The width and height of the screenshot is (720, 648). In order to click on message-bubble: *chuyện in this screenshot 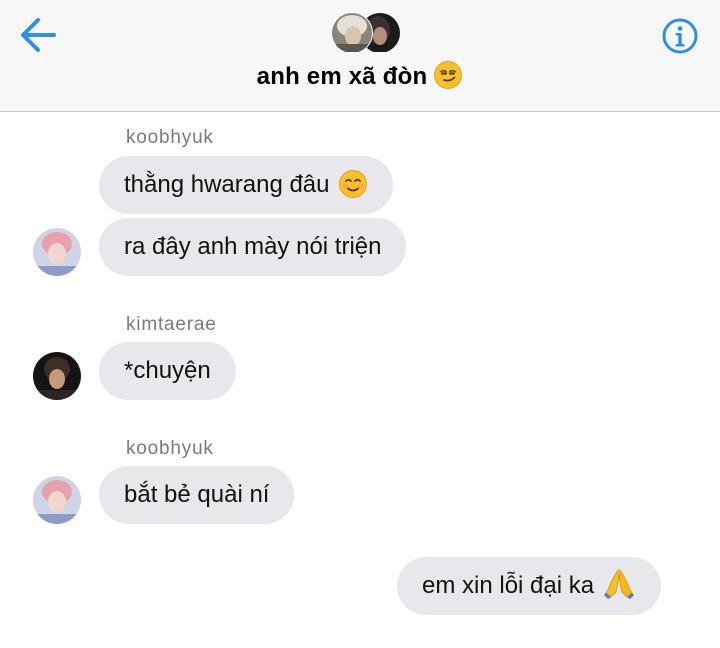, I will do `click(167, 371)`.